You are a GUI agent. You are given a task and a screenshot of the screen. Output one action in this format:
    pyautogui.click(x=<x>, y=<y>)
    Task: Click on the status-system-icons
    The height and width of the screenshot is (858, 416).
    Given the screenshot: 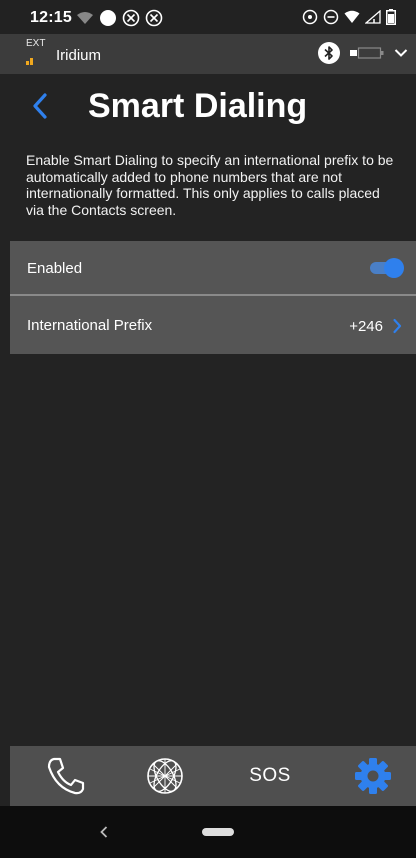 What is the action you would take?
    pyautogui.click(x=349, y=17)
    